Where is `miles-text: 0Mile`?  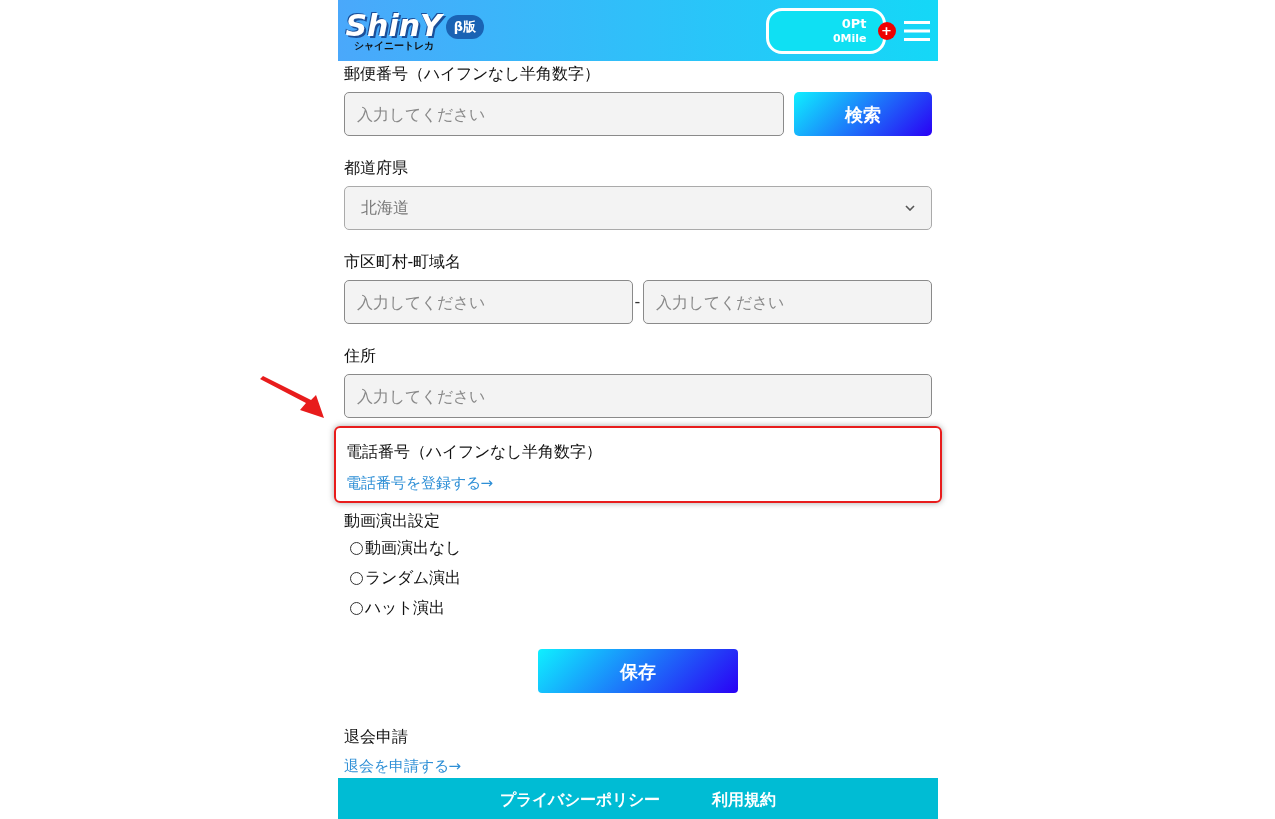
miles-text: 0Mile is located at coordinates (849, 38).